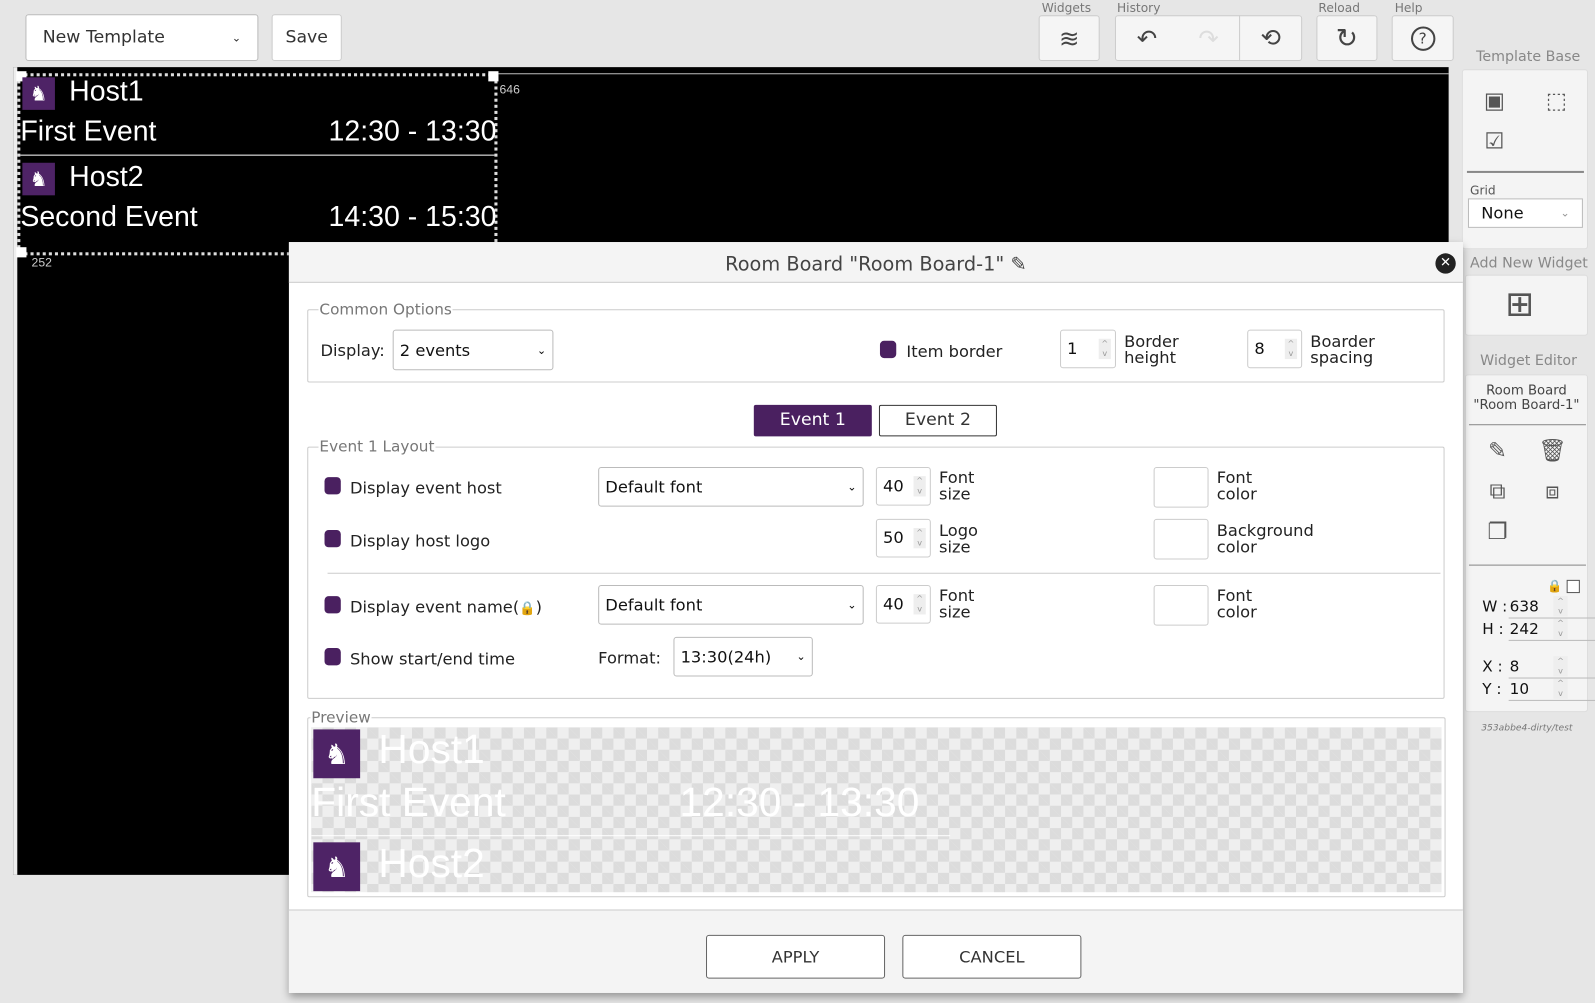 This screenshot has width=1595, height=1003. What do you see at coordinates (1529, 361) in the screenshot?
I see `widget-editor-label: Widget Editor` at bounding box center [1529, 361].